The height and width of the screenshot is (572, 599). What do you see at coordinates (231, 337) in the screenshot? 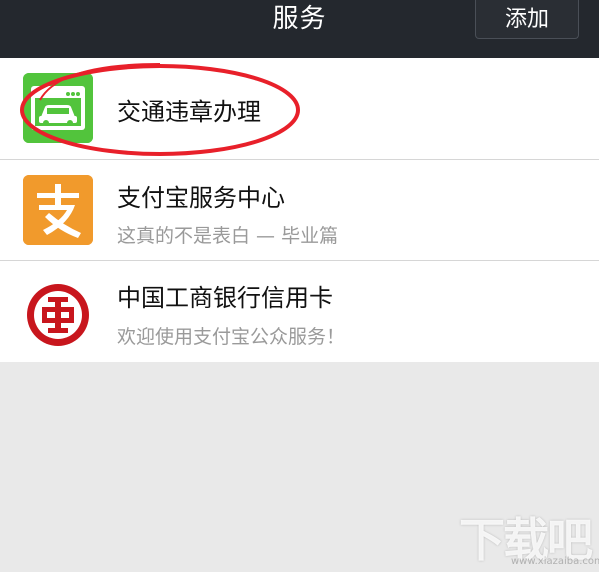
I see `service-subtitle: 欢迎使用支付宝公众服务！` at bounding box center [231, 337].